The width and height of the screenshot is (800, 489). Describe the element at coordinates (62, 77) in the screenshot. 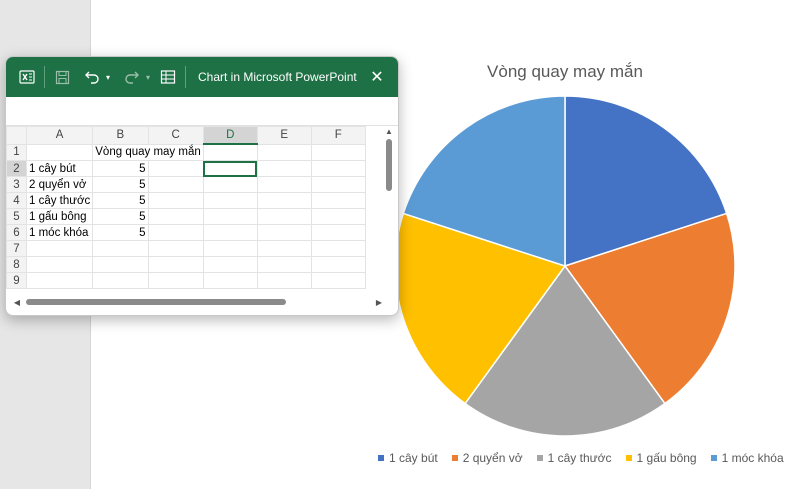

I see `save-icon` at that location.